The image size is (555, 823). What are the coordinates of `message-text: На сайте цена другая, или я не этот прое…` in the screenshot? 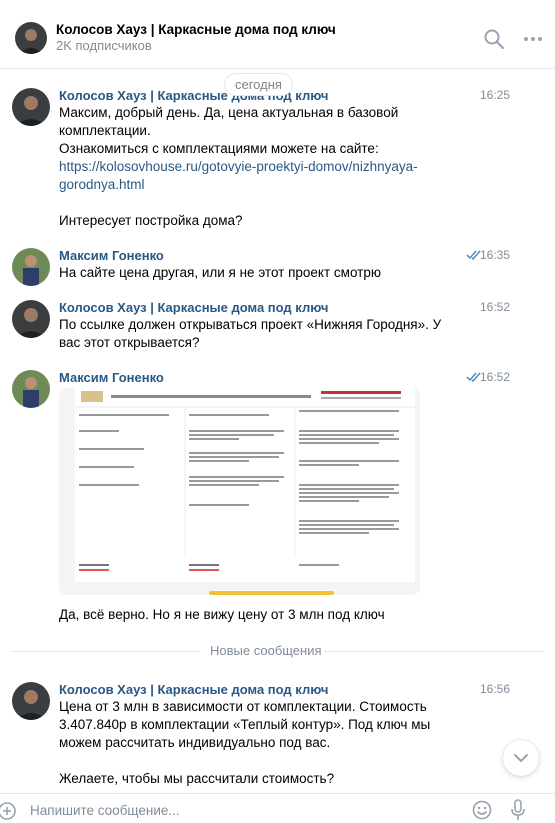 It's located at (220, 272).